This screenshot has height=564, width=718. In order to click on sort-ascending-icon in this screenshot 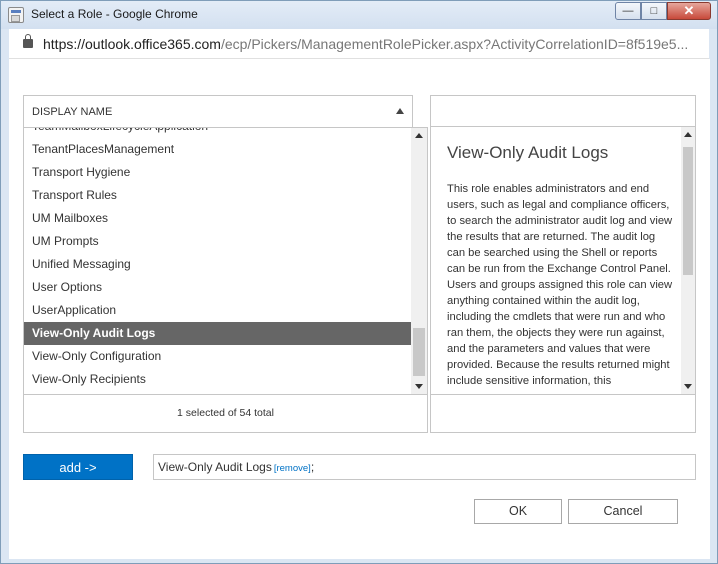, I will do `click(400, 111)`.